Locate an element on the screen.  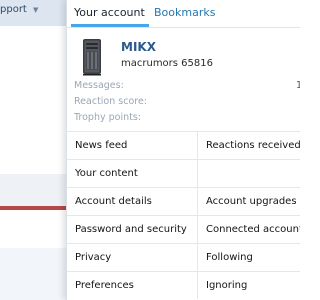
tower-pc-icon is located at coordinates (92, 57).